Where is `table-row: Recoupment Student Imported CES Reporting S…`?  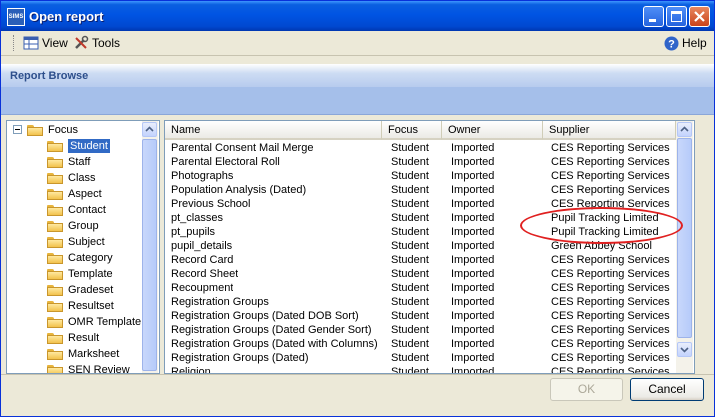
table-row: Recoupment Student Imported CES Reporting S… is located at coordinates (429, 288).